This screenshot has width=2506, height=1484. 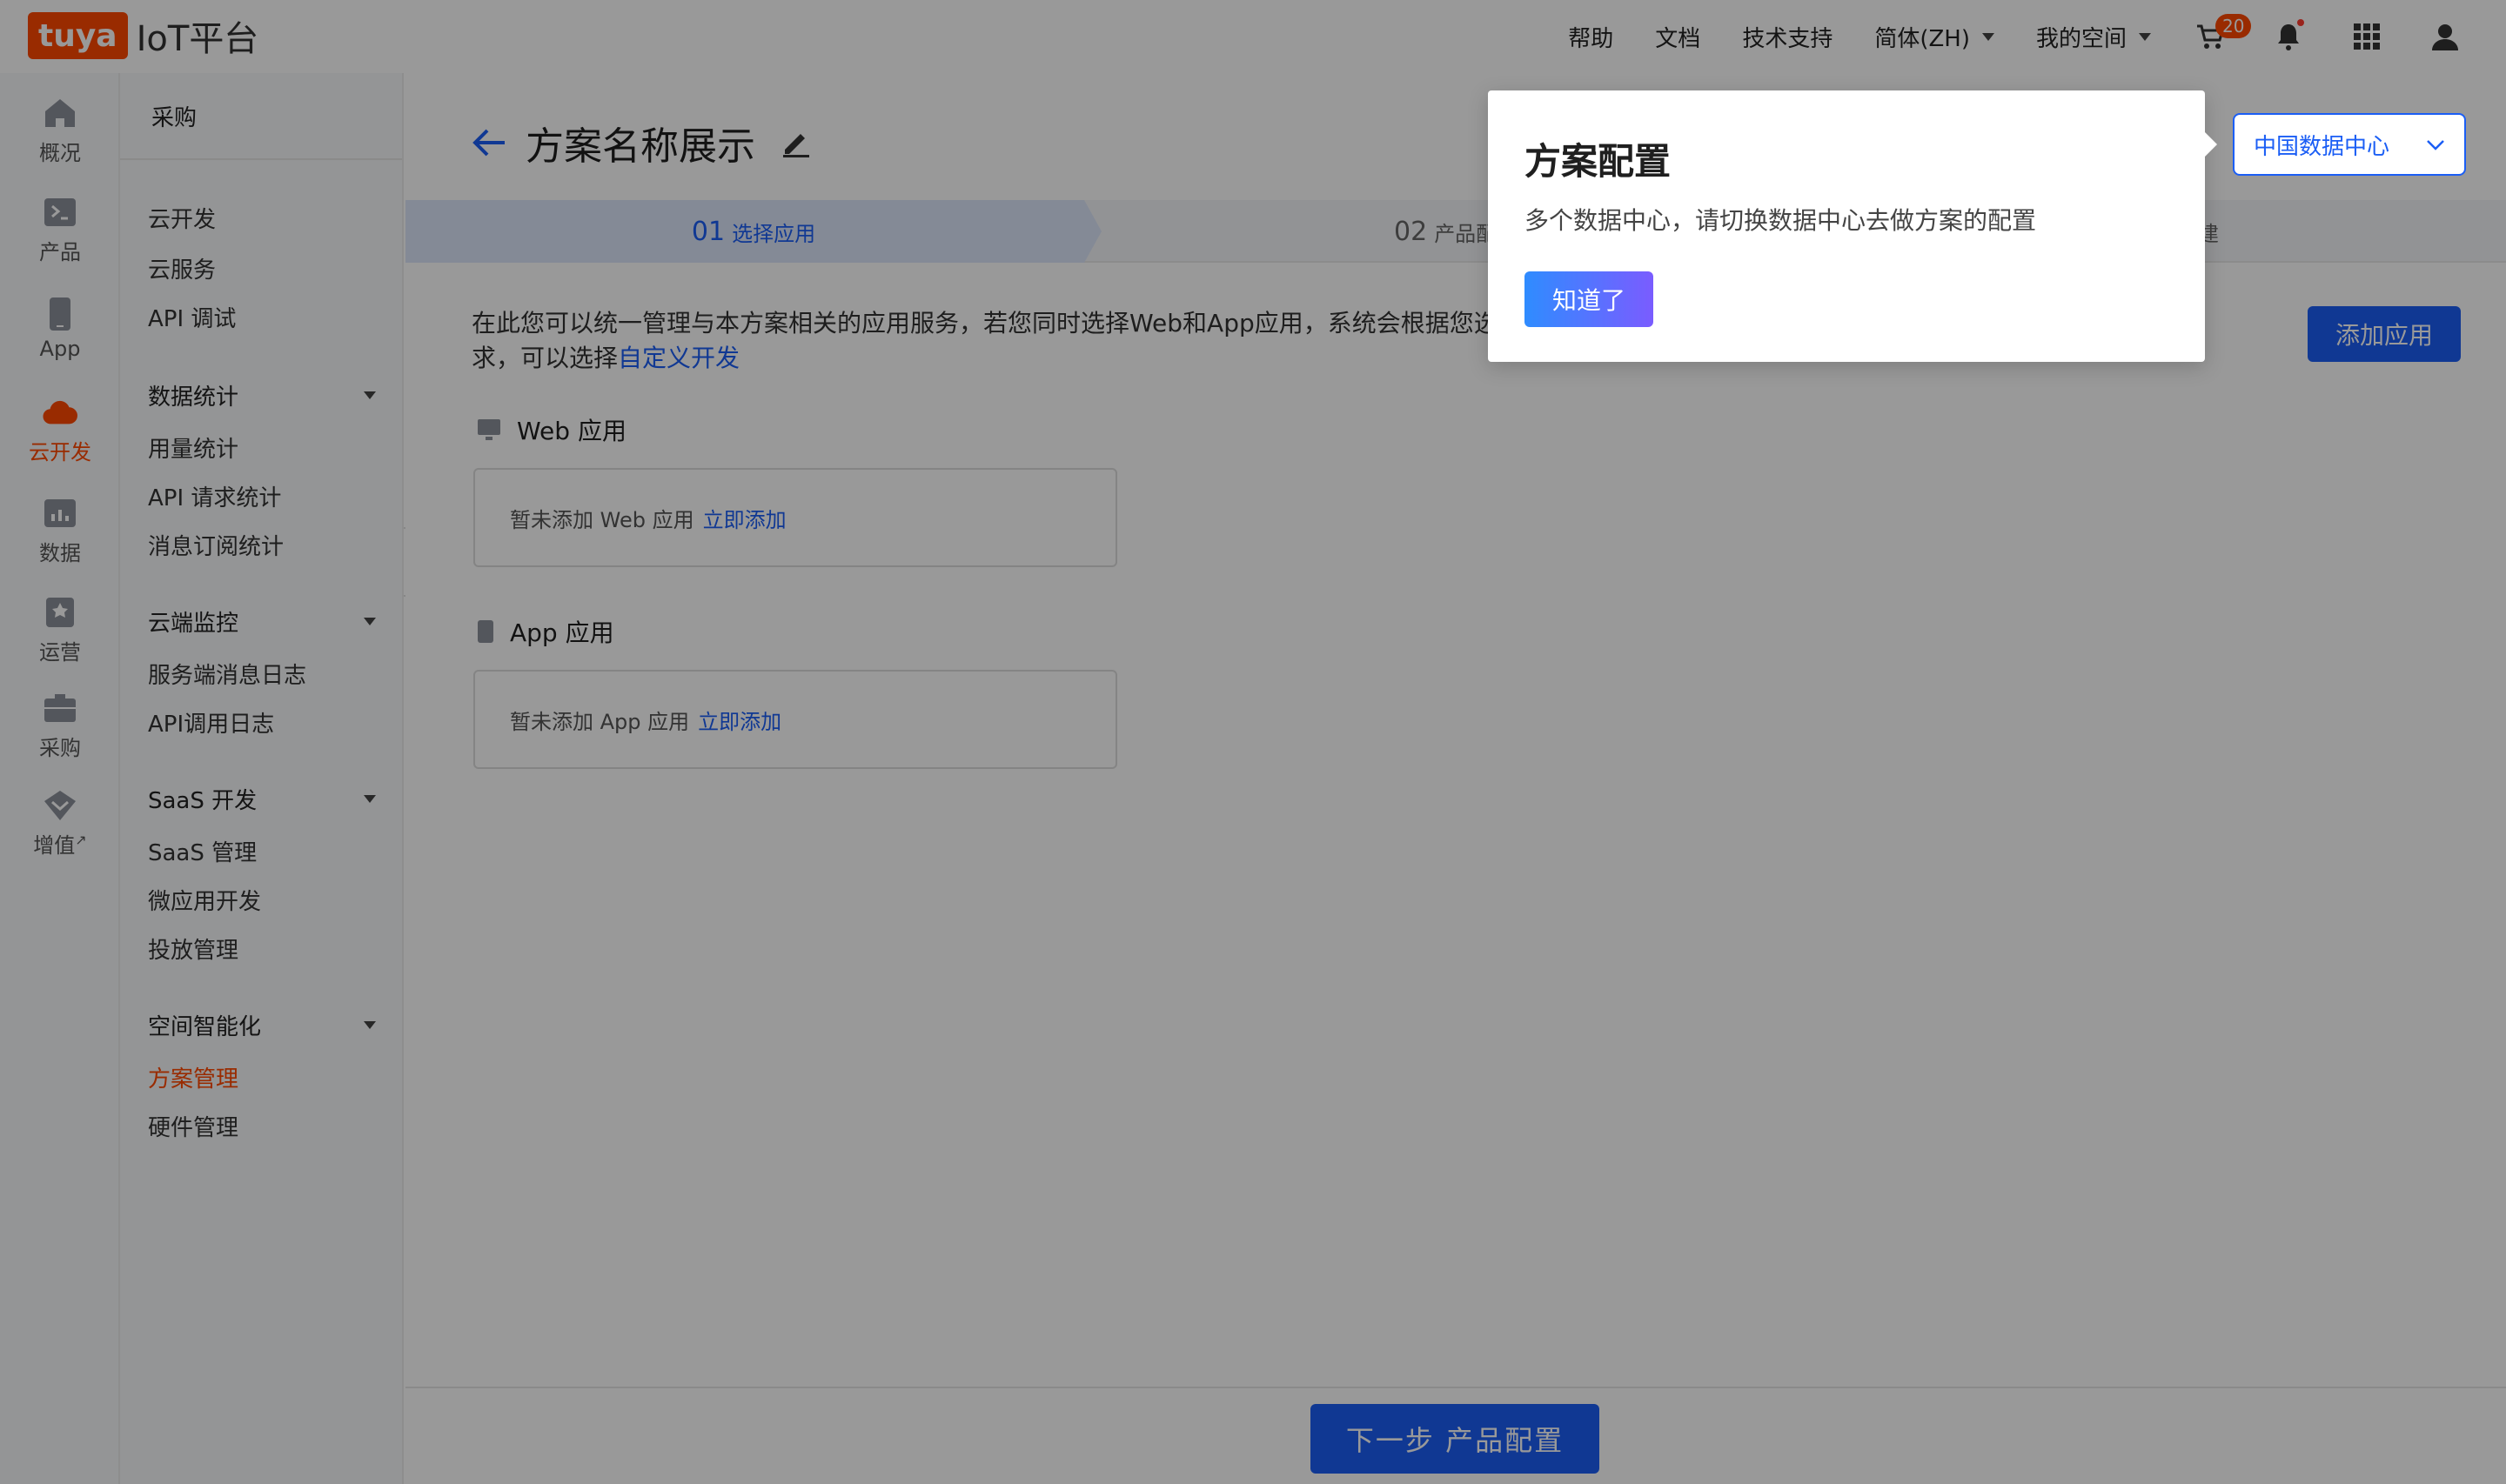 I want to click on guide-popover: 方案配置 多个数据中心，请切换数据中心去做方案的配置 知道了, so click(x=1853, y=226).